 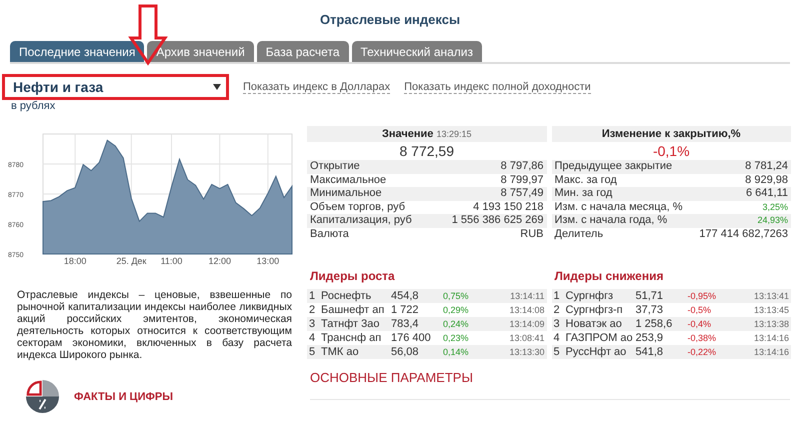 I want to click on stock-name: РуссНфт ао, so click(x=601, y=352).